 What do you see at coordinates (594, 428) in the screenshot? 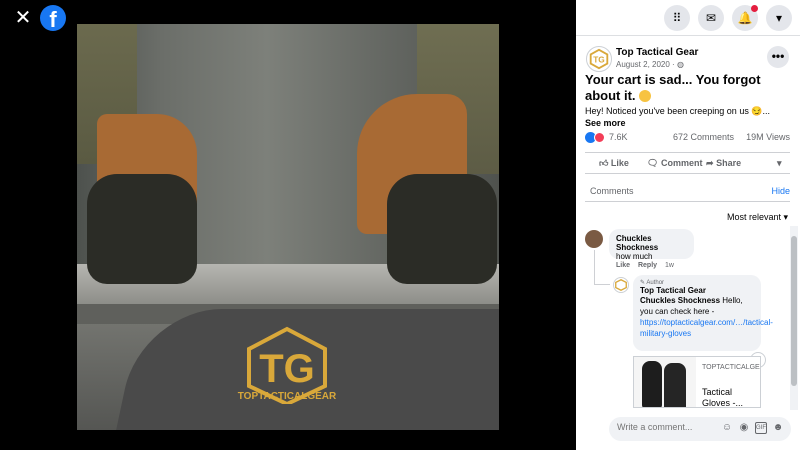
I see `viewer-avatar` at bounding box center [594, 428].